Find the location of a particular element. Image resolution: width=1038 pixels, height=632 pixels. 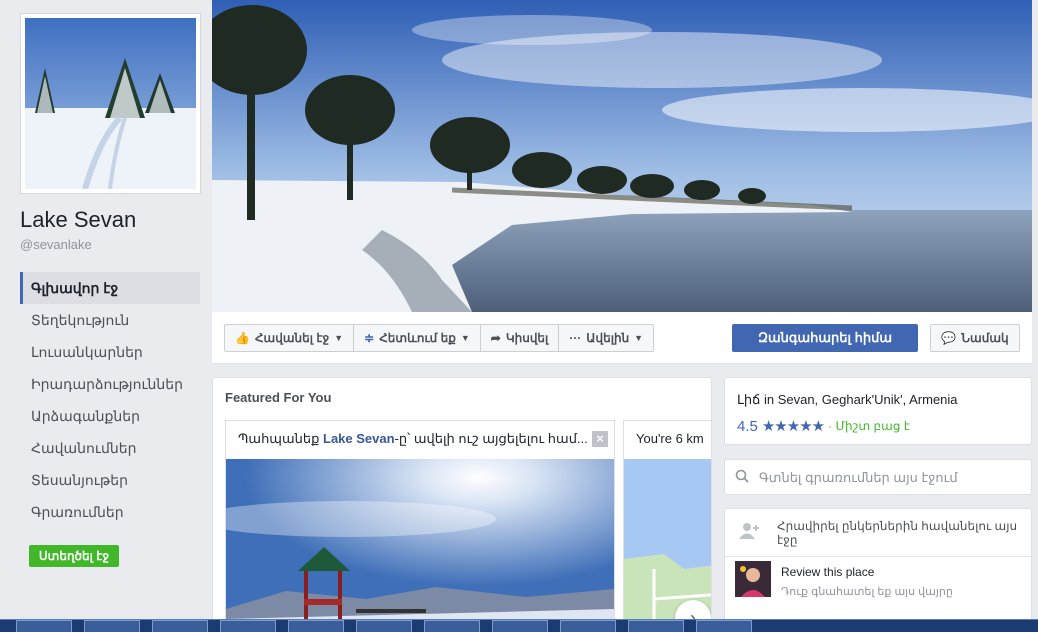

nav-item-videos: Տեսանյութեր is located at coordinates (110, 480).